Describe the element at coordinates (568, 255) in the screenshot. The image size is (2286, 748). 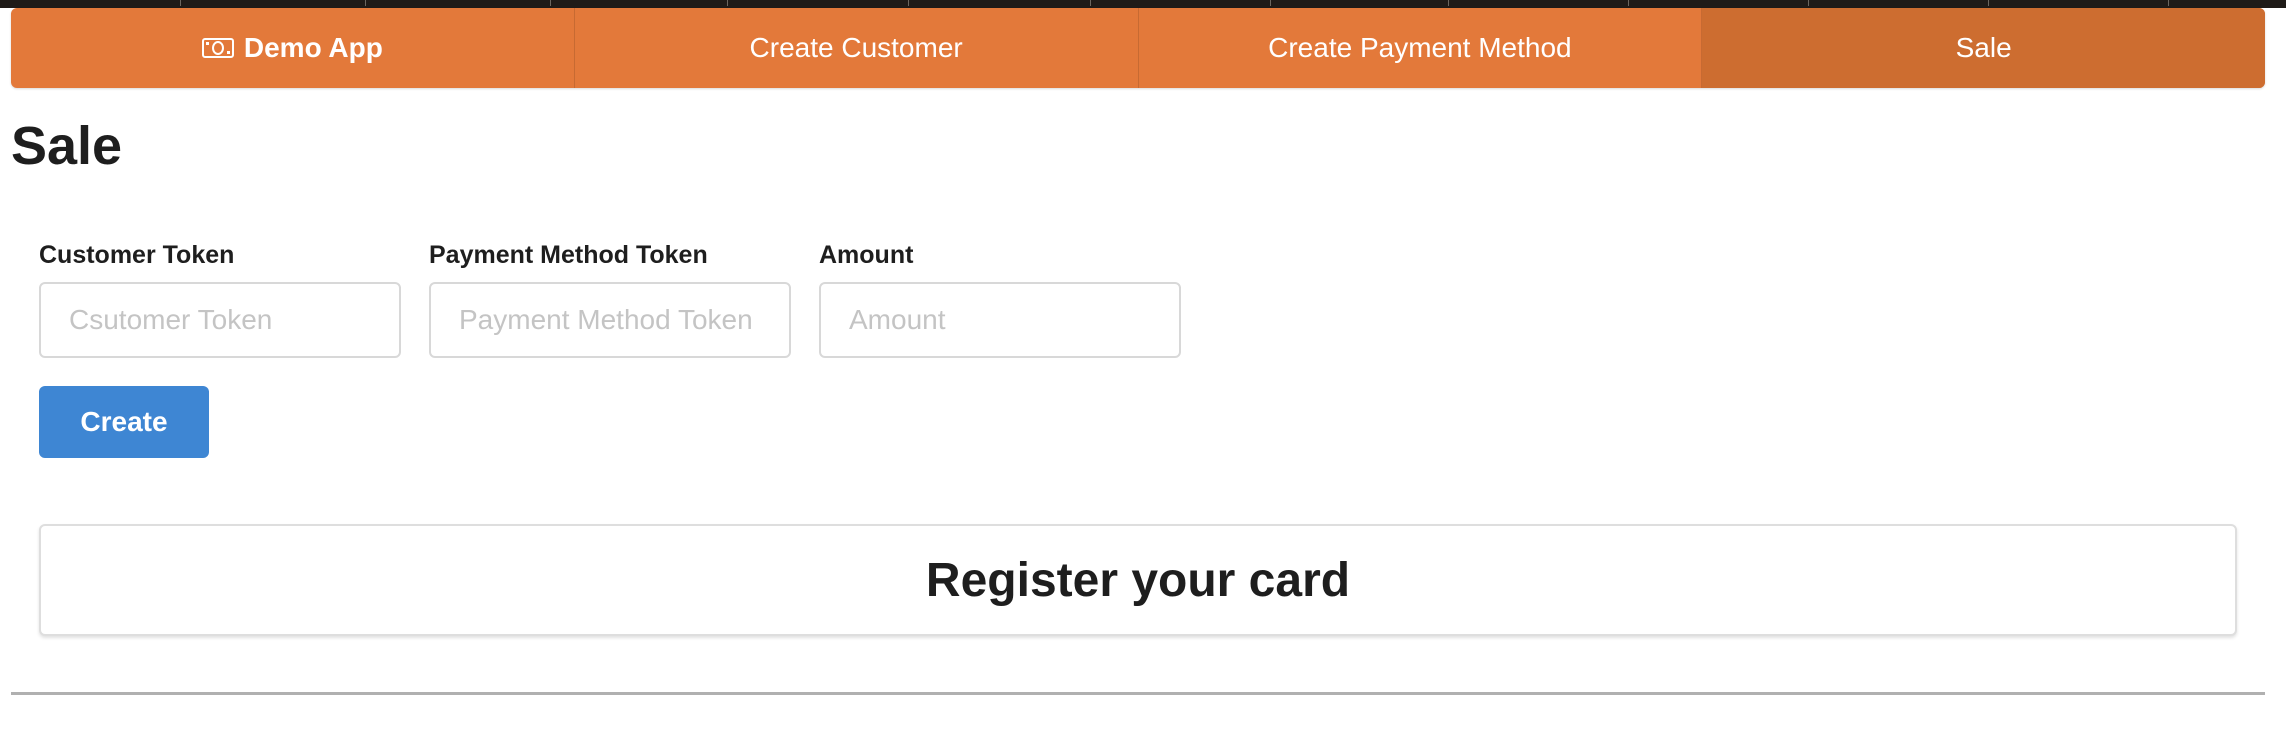
I see `payment-method-token-label: Payment Method Token` at that location.